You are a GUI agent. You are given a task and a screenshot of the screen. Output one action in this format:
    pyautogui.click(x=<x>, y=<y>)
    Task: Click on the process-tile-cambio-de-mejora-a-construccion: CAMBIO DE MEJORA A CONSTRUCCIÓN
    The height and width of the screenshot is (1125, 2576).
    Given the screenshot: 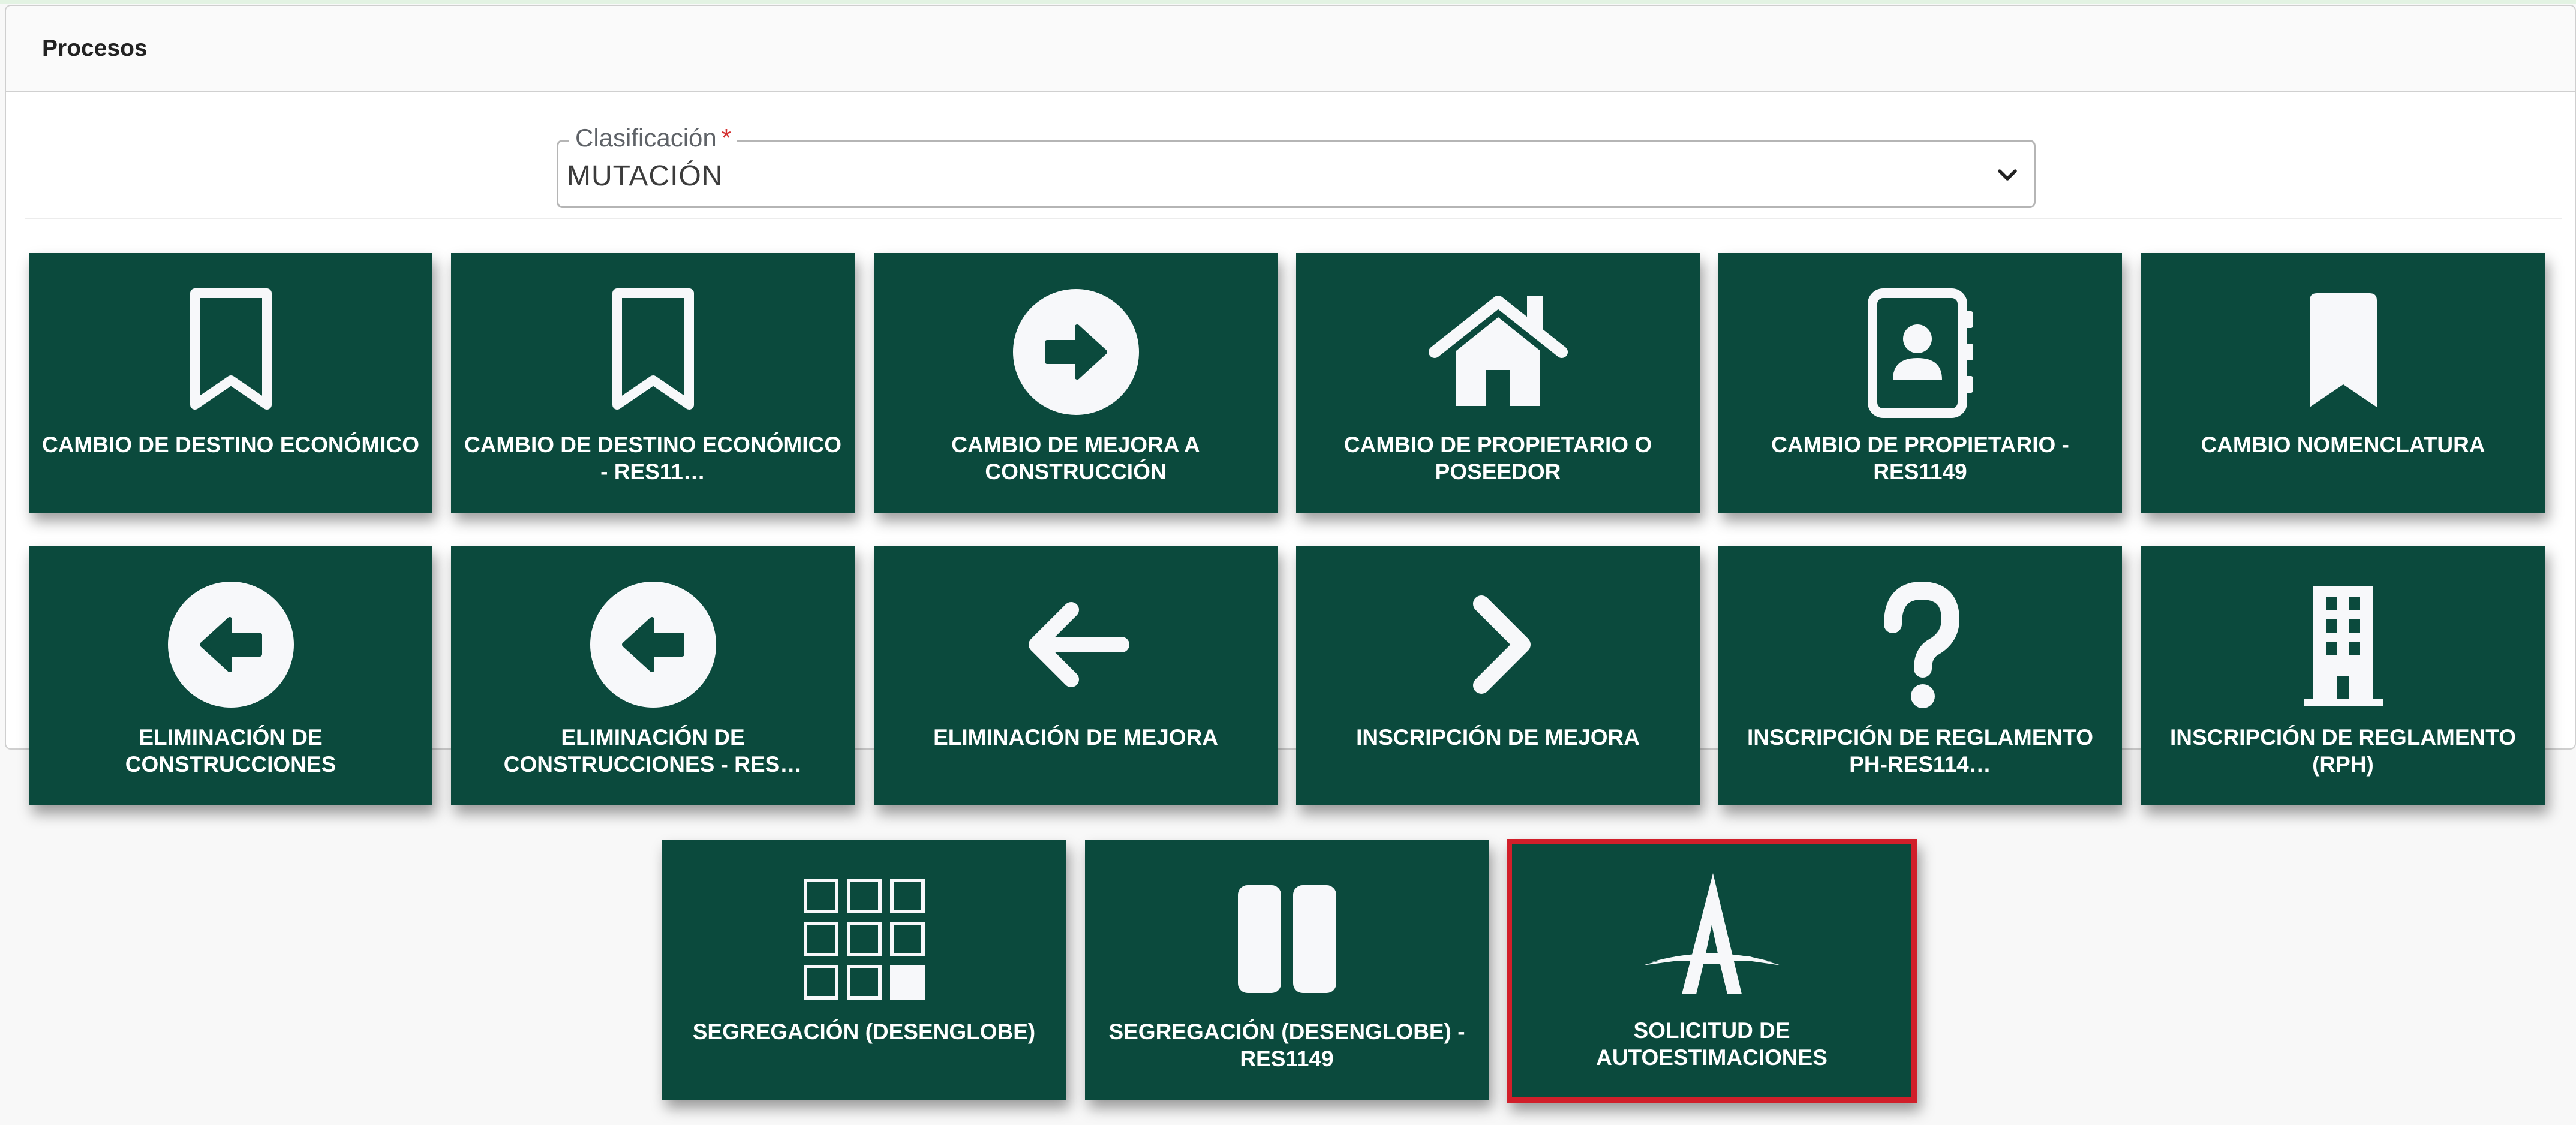 What is the action you would take?
    pyautogui.click(x=1076, y=383)
    